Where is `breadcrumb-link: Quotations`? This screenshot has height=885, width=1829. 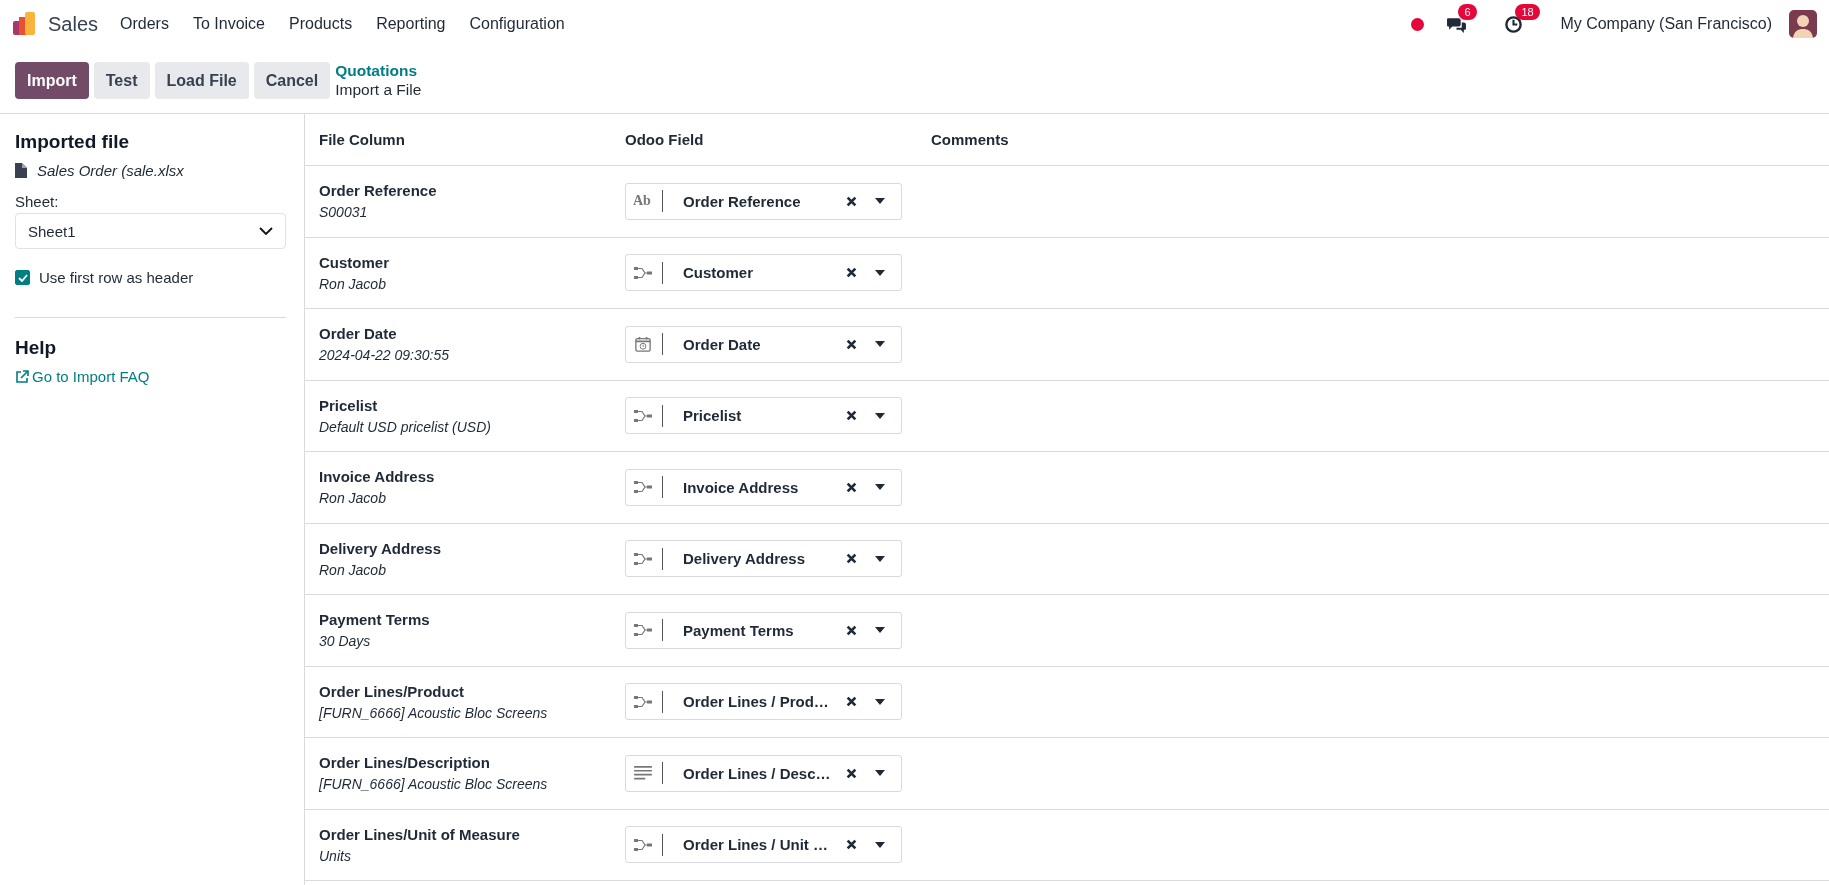 breadcrumb-link: Quotations is located at coordinates (378, 70).